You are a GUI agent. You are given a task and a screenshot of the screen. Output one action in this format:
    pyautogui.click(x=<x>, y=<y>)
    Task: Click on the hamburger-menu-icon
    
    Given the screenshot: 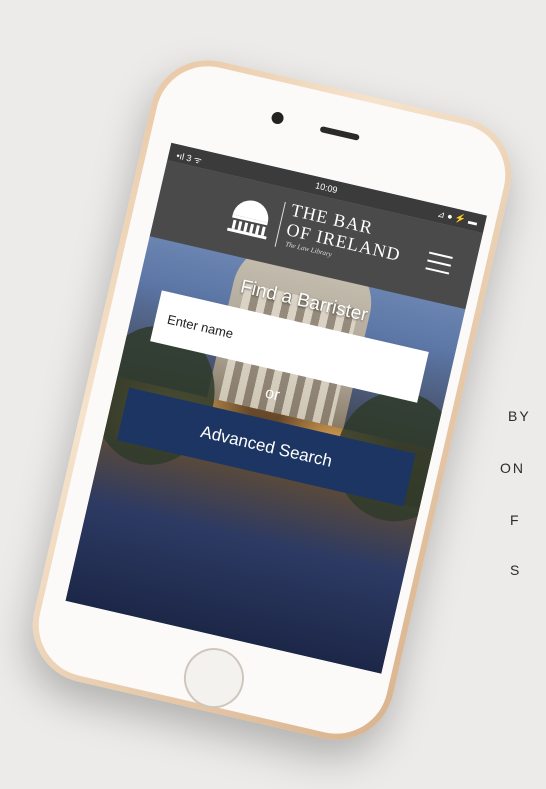 What is the action you would take?
    pyautogui.click(x=439, y=264)
    